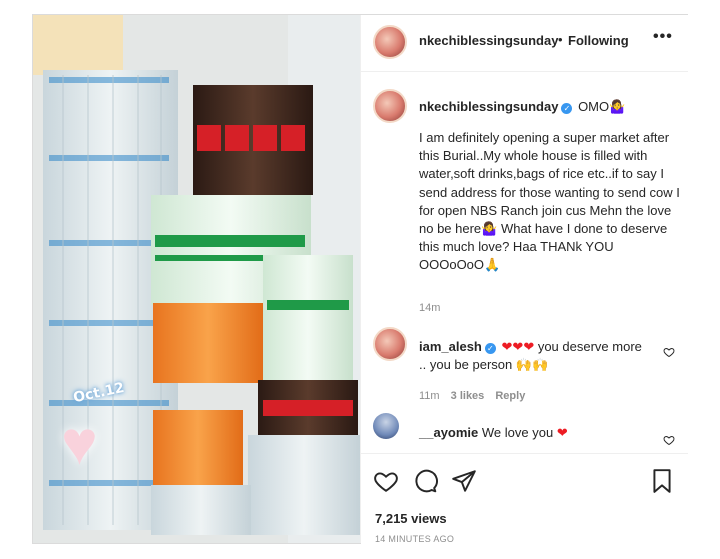  What do you see at coordinates (468, 396) in the screenshot?
I see `comment-likes-link: 3 likes` at bounding box center [468, 396].